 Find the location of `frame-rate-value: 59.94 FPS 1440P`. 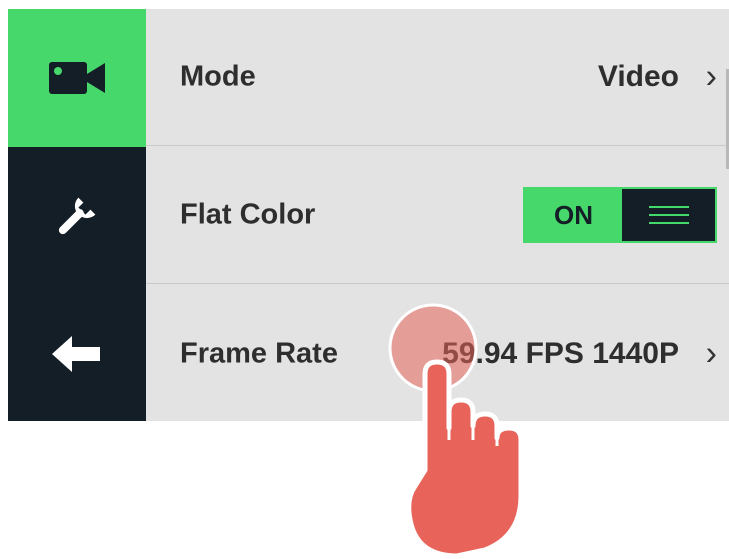

frame-rate-value: 59.94 FPS 1440P is located at coordinates (560, 353).